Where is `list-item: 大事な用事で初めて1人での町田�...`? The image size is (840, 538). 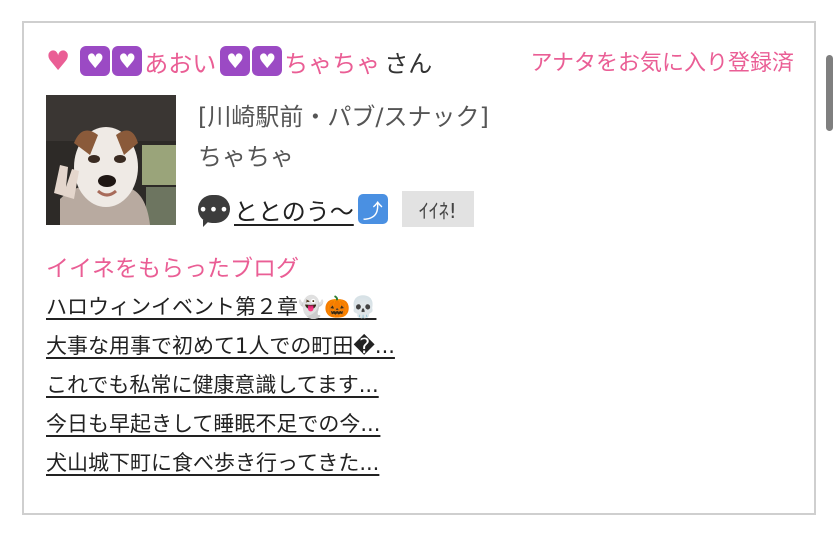
list-item: 大事な用事で初めて1人での町田�... is located at coordinates (220, 349).